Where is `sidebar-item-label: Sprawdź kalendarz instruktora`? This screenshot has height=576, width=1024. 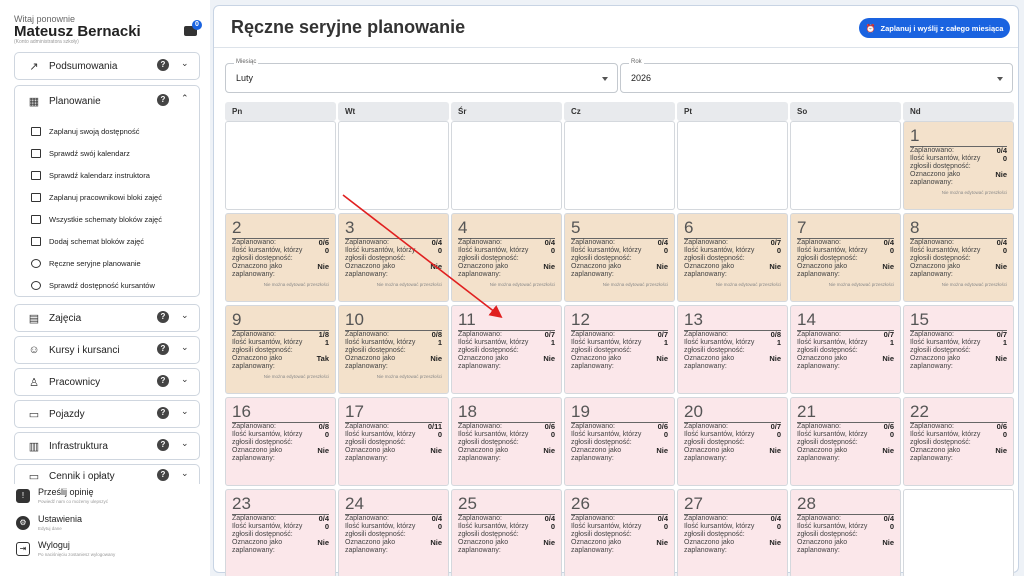 sidebar-item-label: Sprawdź kalendarz instruktora is located at coordinates (99, 175).